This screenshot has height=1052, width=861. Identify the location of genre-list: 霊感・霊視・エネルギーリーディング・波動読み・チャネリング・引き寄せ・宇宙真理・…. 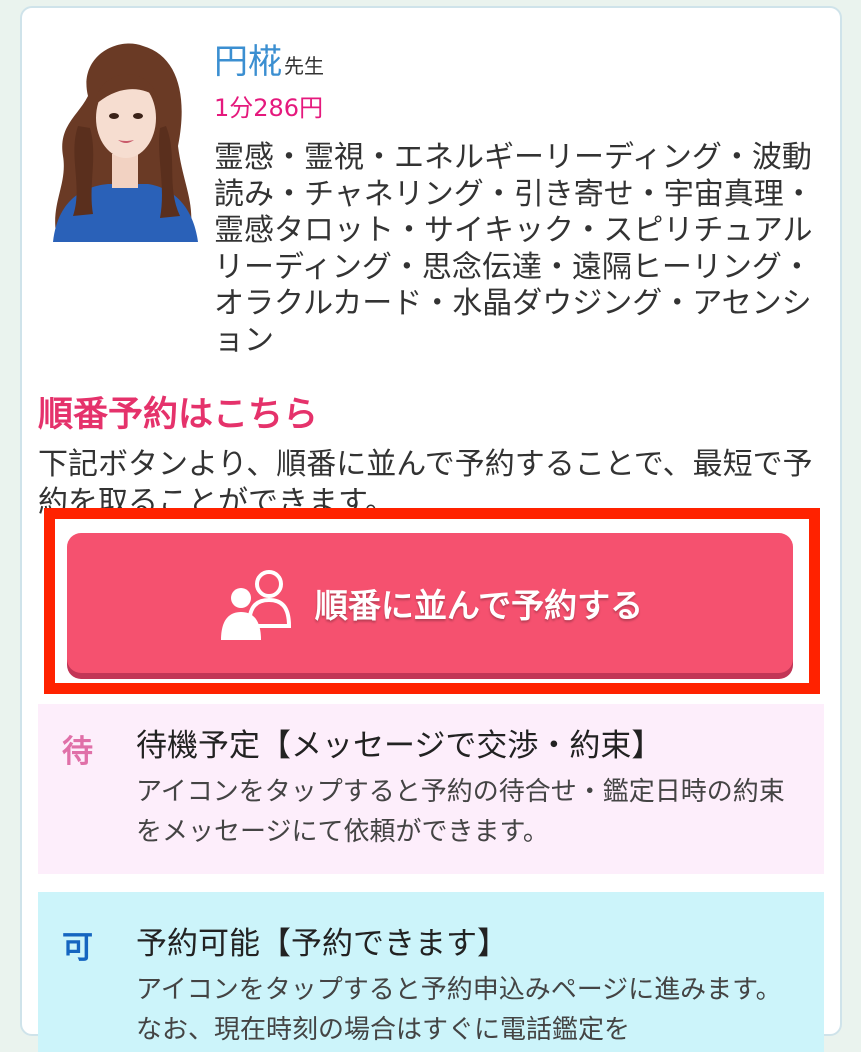
(514, 249).